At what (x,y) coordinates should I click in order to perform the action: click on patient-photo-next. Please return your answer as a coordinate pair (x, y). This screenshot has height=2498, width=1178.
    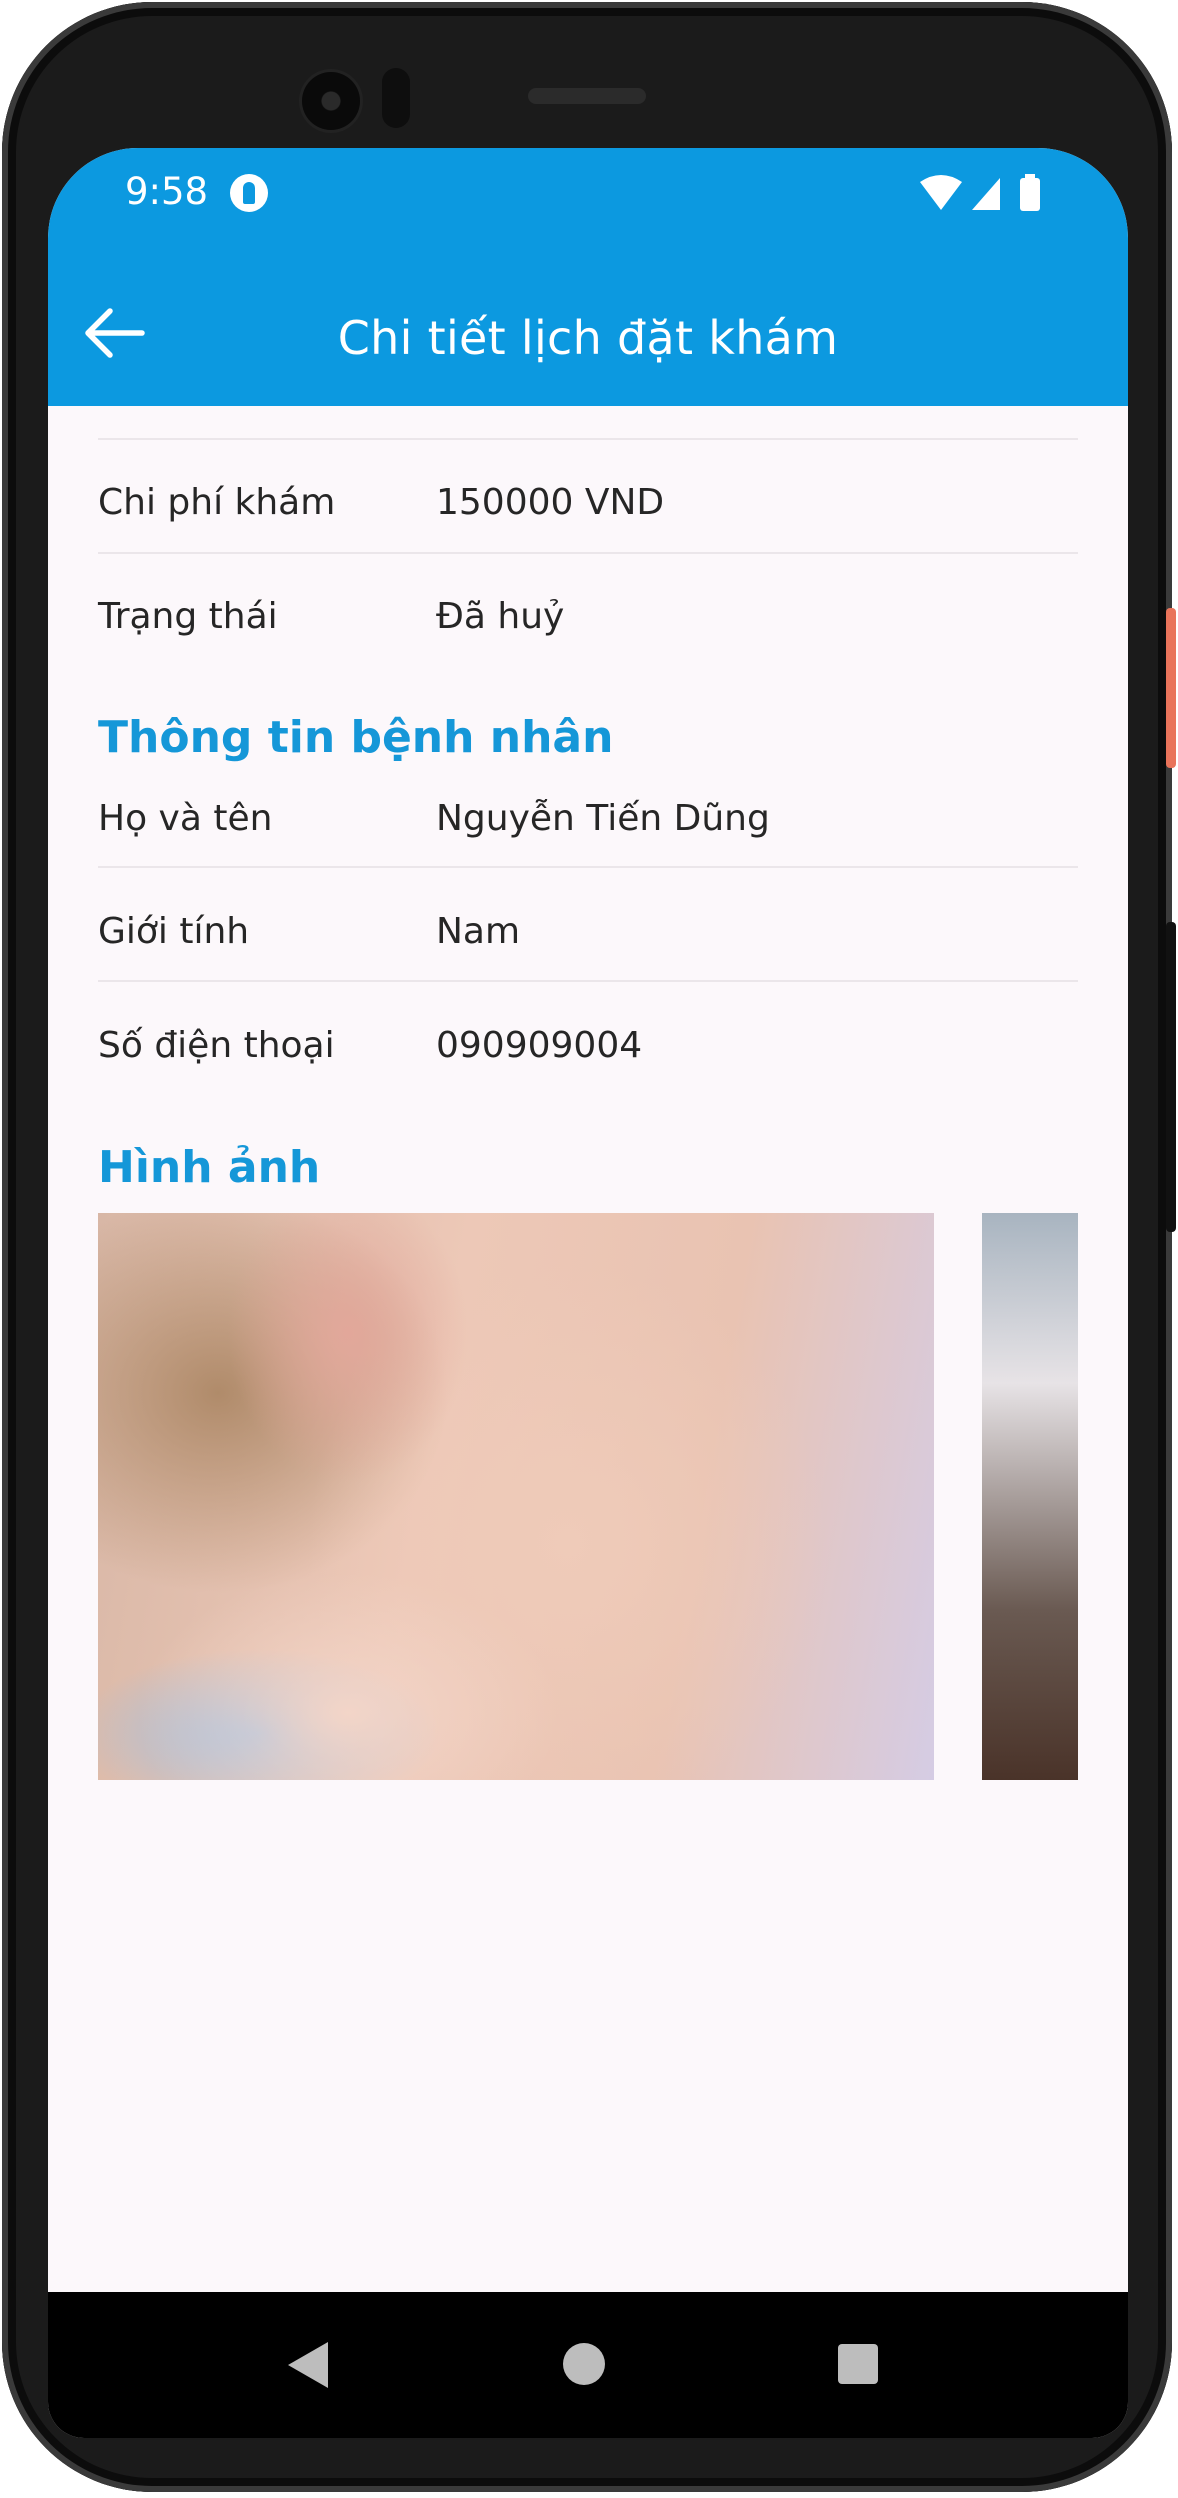
    Looking at the image, I should click on (1030, 1496).